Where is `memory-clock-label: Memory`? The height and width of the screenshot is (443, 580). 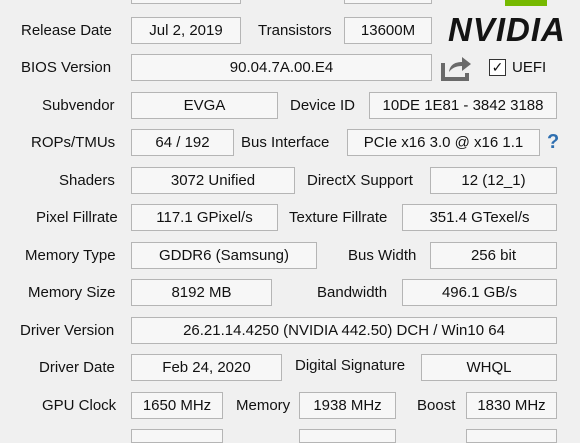
memory-clock-label: Memory is located at coordinates (263, 405).